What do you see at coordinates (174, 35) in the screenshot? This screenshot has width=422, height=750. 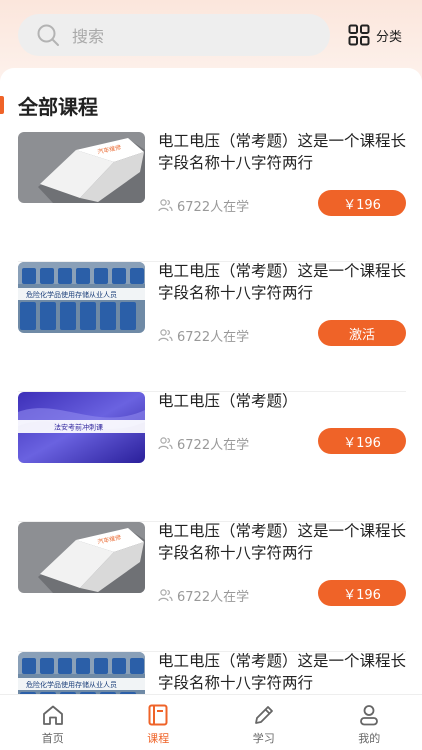 I see `search-bar: 搜索` at bounding box center [174, 35].